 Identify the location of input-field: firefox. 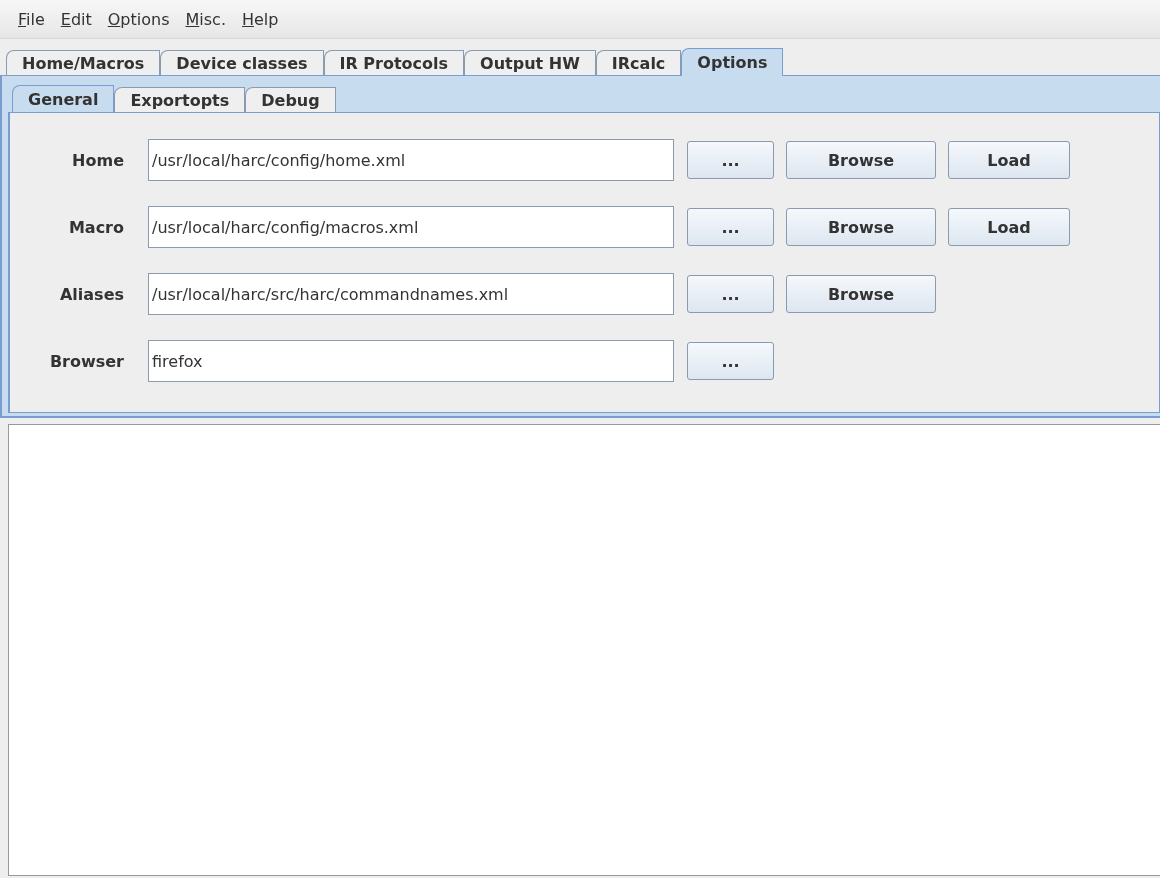
(411, 361).